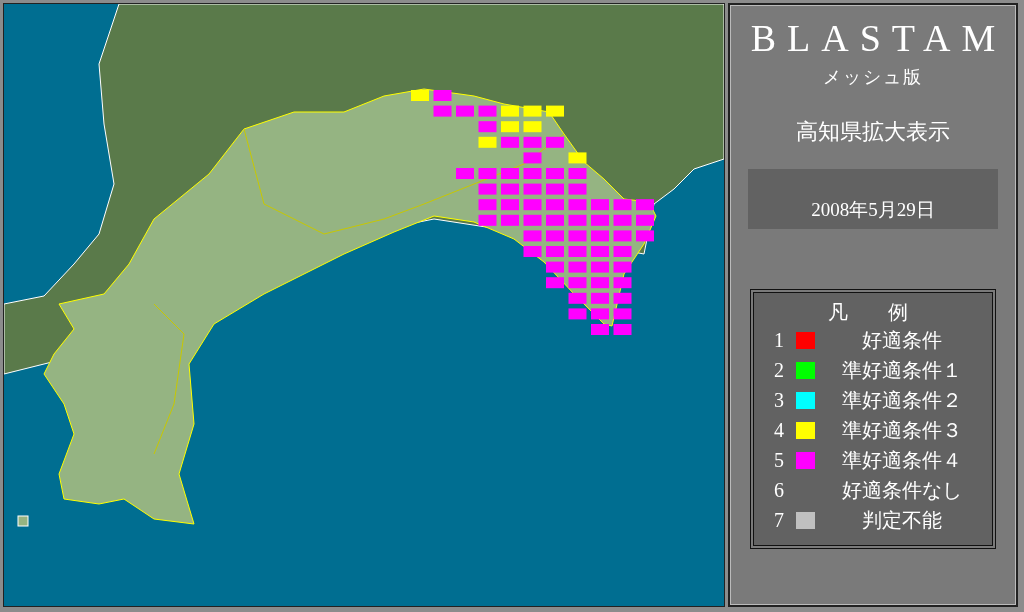 The width and height of the screenshot is (1024, 612). What do you see at coordinates (779, 370) in the screenshot?
I see `legend-number: 2` at bounding box center [779, 370].